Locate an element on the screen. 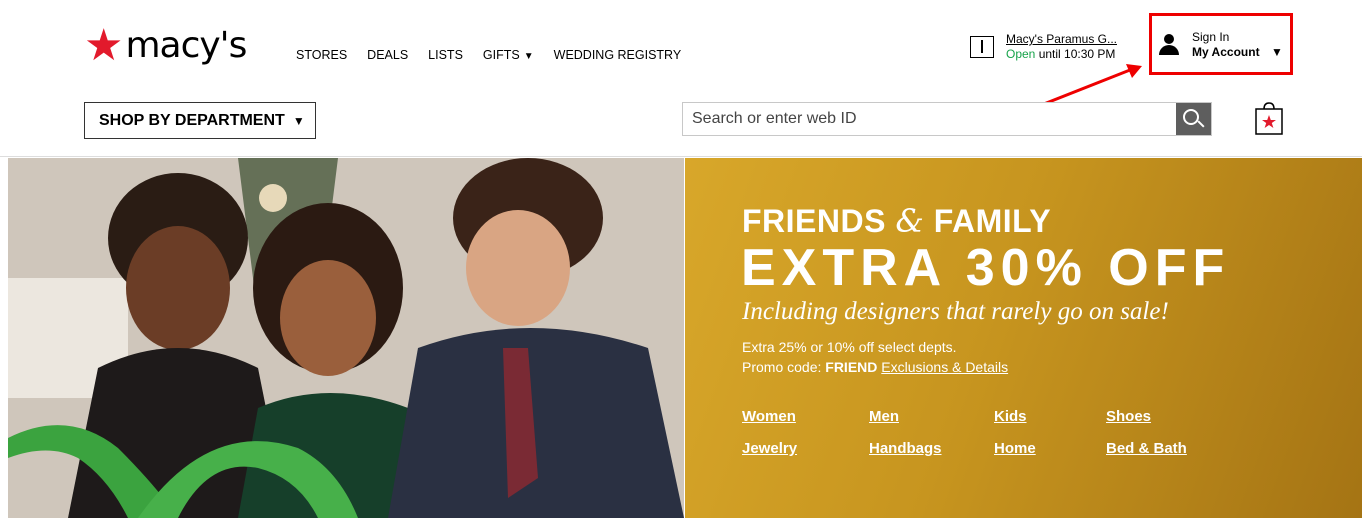 This screenshot has height=526, width=1362. search-bar is located at coordinates (947, 119).